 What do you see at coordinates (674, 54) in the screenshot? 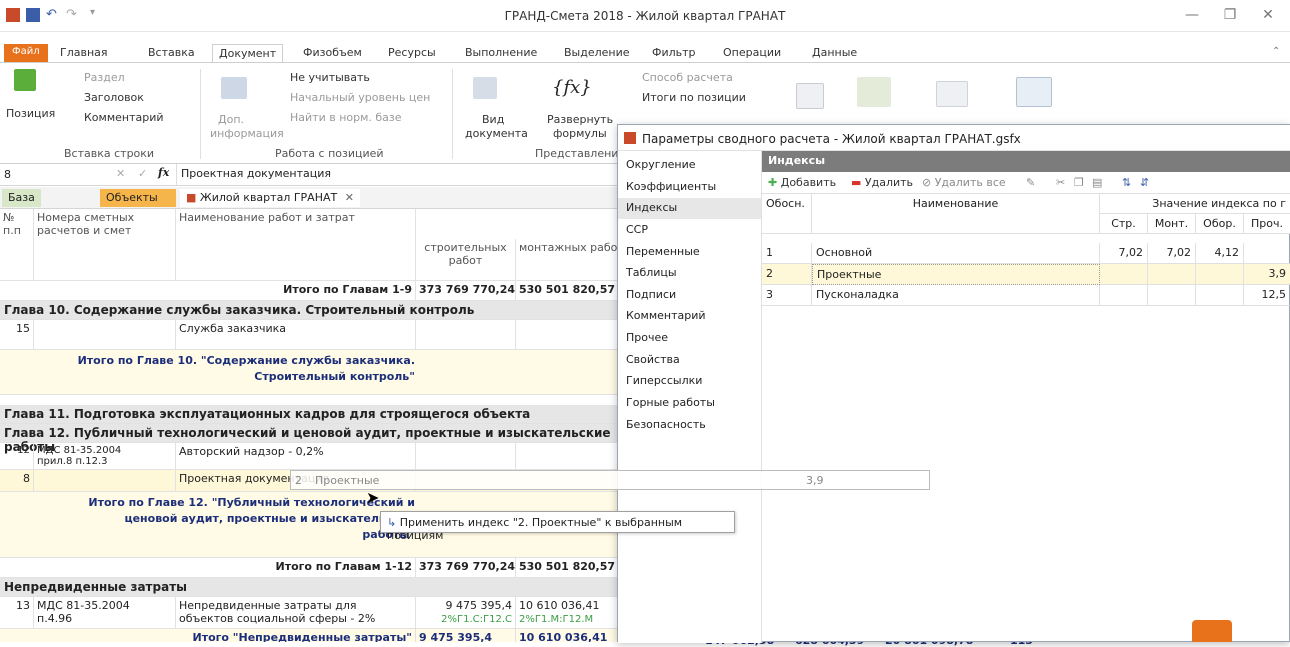
I see `tab-filter: Фильтр` at bounding box center [674, 54].